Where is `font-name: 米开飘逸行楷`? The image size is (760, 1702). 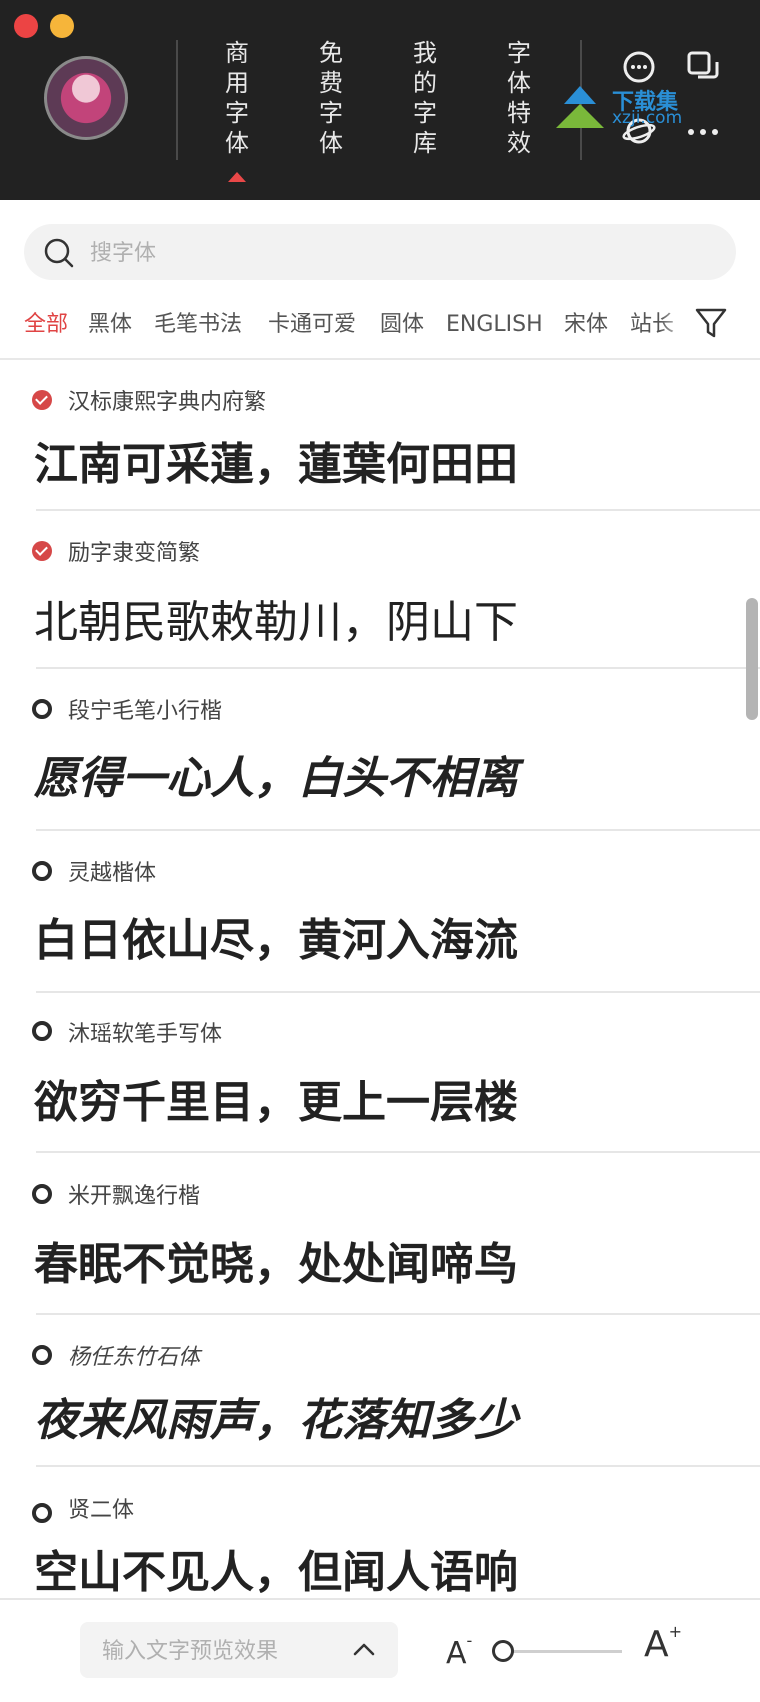 font-name: 米开飘逸行楷 is located at coordinates (134, 1196).